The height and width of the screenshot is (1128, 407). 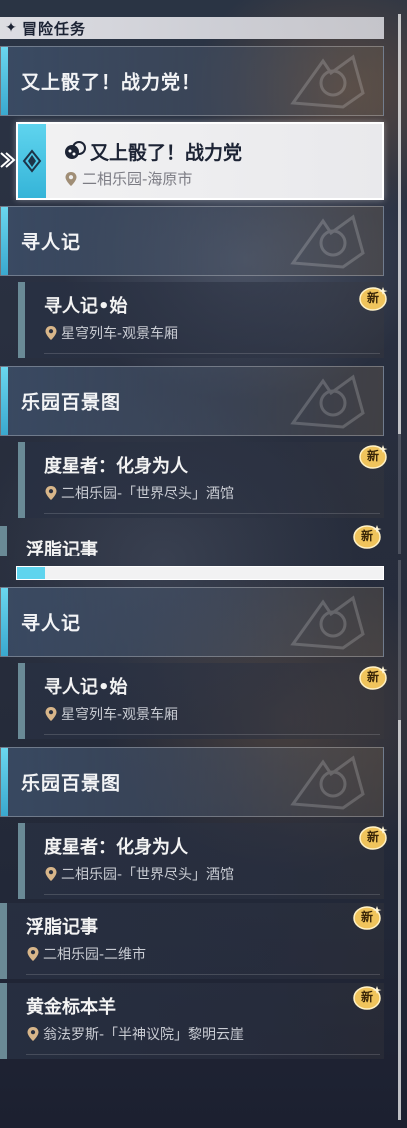 What do you see at coordinates (399, 920) in the screenshot?
I see `scrollbar-thumb-b` at bounding box center [399, 920].